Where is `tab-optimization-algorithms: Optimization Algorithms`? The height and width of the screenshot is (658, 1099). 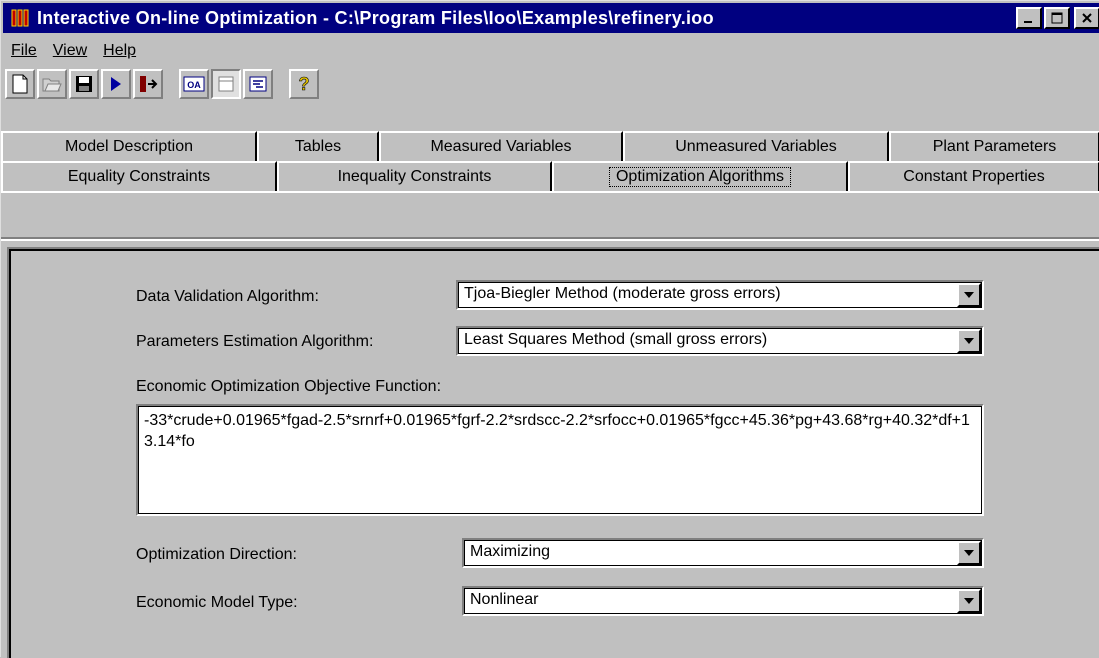
tab-optimization-algorithms: Optimization Algorithms is located at coordinates (700, 176).